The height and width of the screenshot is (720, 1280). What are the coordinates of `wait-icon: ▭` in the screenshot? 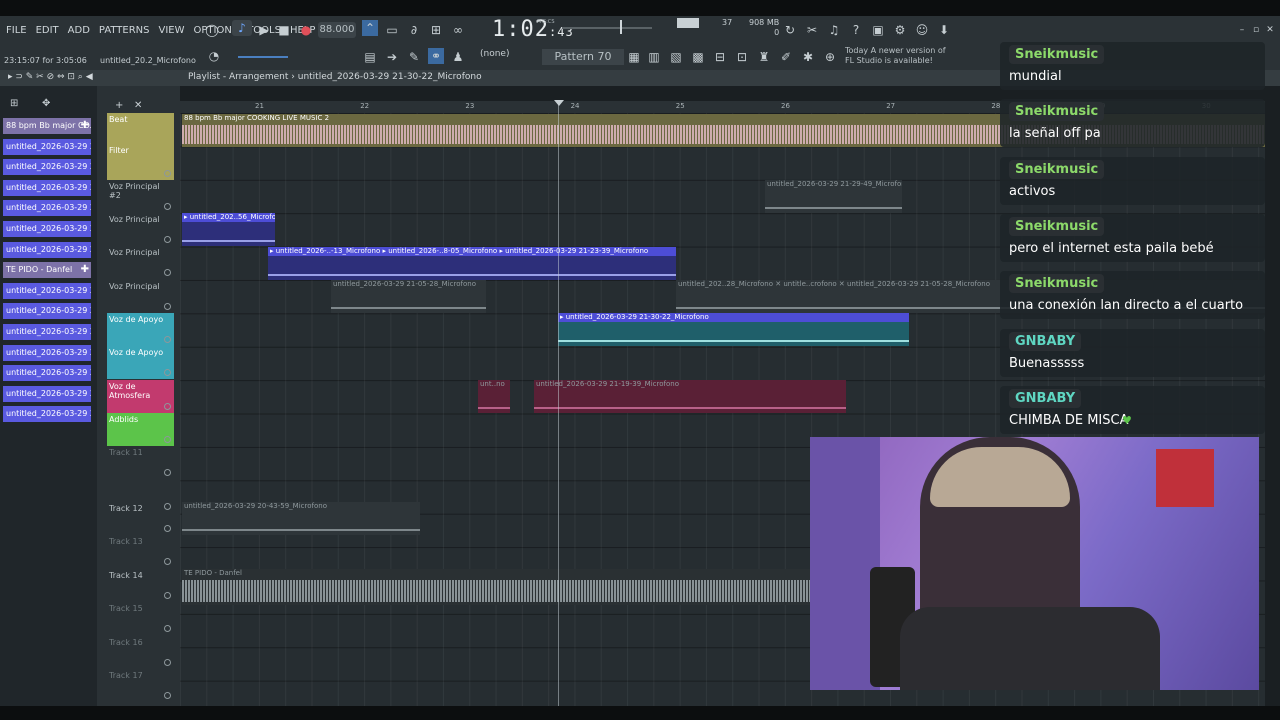 It's located at (392, 30).